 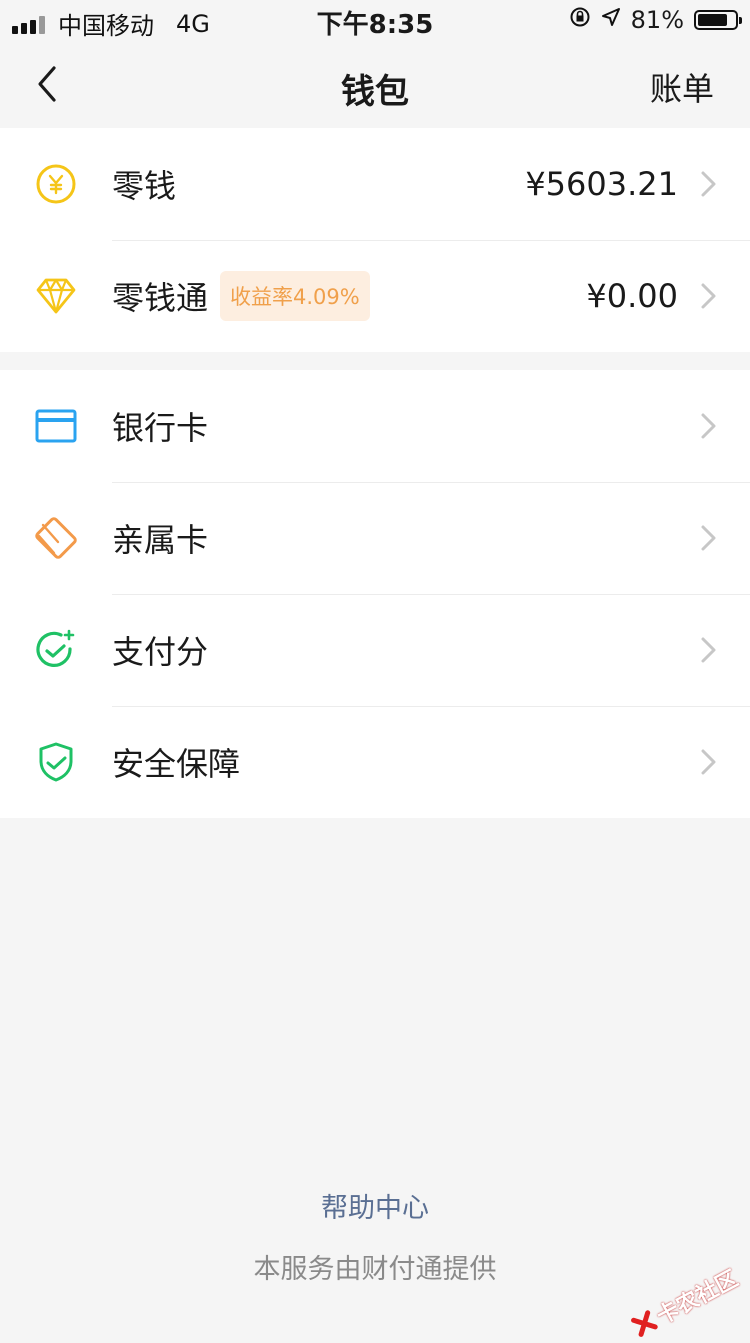 I want to click on security-label: 安全保障, so click(x=176, y=764).